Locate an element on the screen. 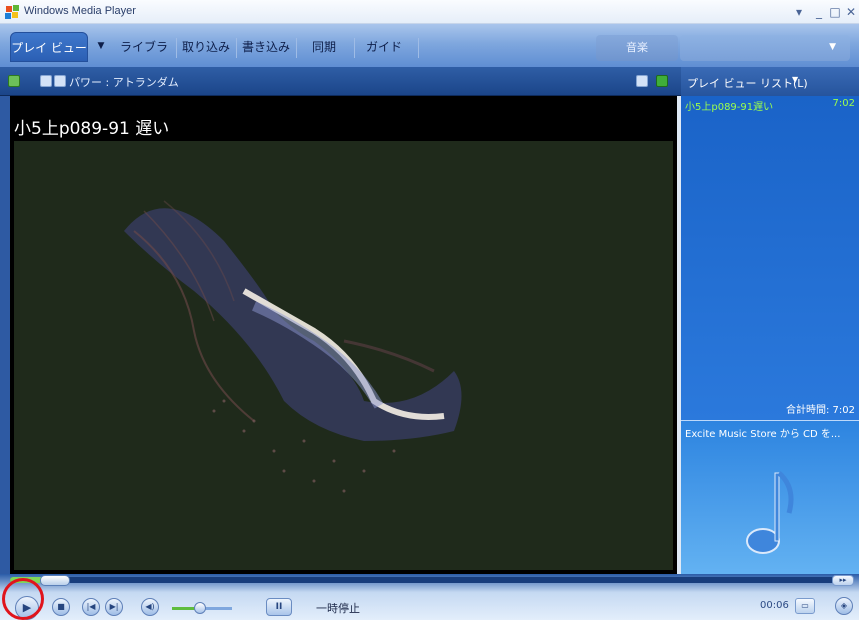  video-title-overlay: 小5上p089-91 遅い is located at coordinates (92, 129).